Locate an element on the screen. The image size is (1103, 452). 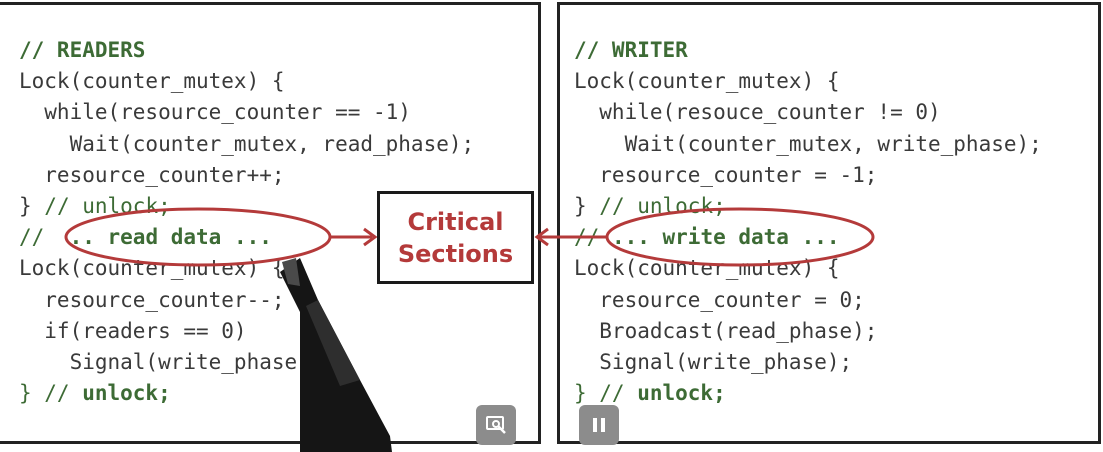
code-line: Wait(counter_mutex, write_phase); is located at coordinates (808, 143).